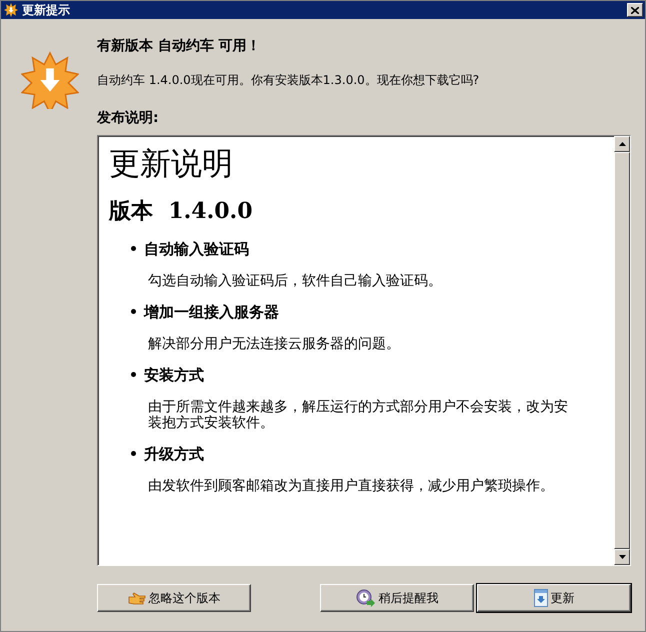  I want to click on close-button, so click(635, 10).